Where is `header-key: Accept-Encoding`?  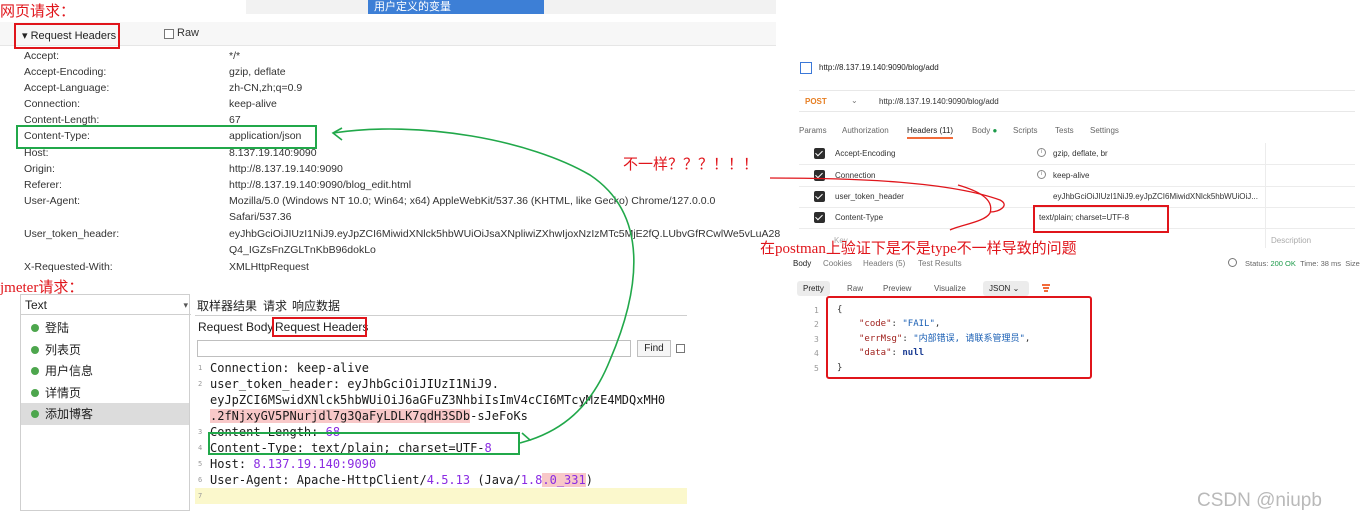
header-key: Accept-Encoding is located at coordinates (865, 153).